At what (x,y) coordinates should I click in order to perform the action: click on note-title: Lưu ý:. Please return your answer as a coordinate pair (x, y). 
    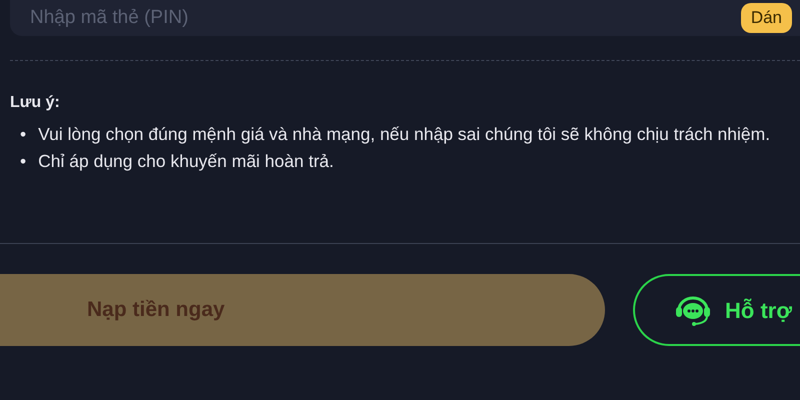
    Looking at the image, I should click on (35, 103).